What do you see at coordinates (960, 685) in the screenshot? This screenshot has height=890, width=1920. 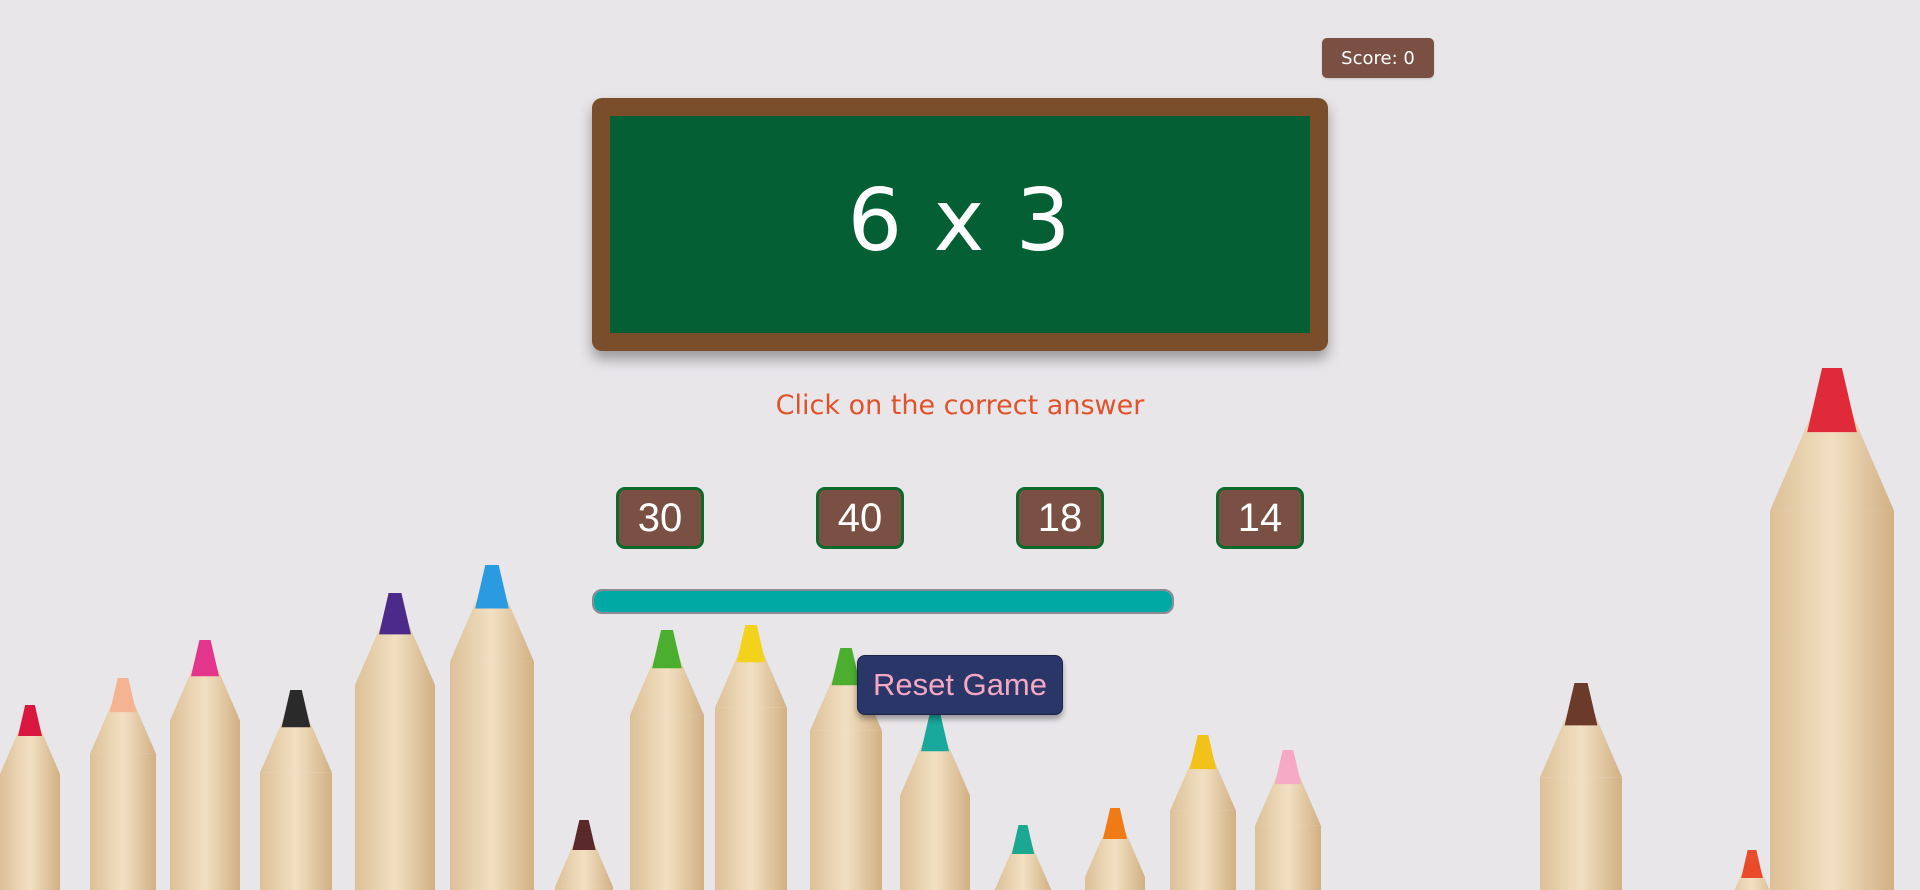 I see `reset-game-button: Reset Game` at bounding box center [960, 685].